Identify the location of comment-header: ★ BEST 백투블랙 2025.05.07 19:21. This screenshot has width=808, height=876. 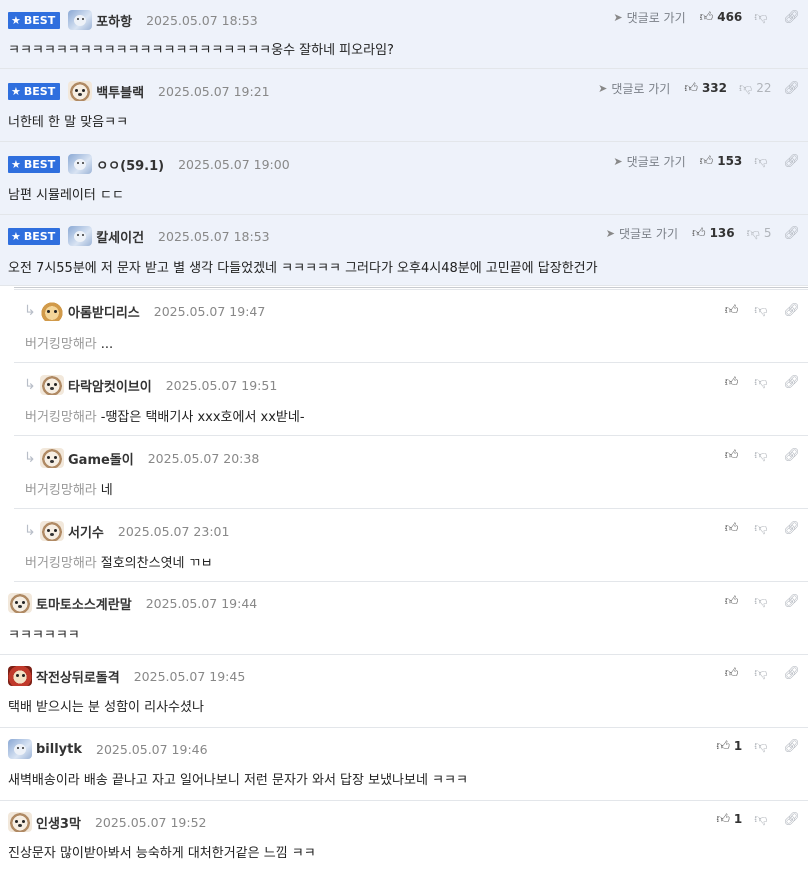
(139, 91).